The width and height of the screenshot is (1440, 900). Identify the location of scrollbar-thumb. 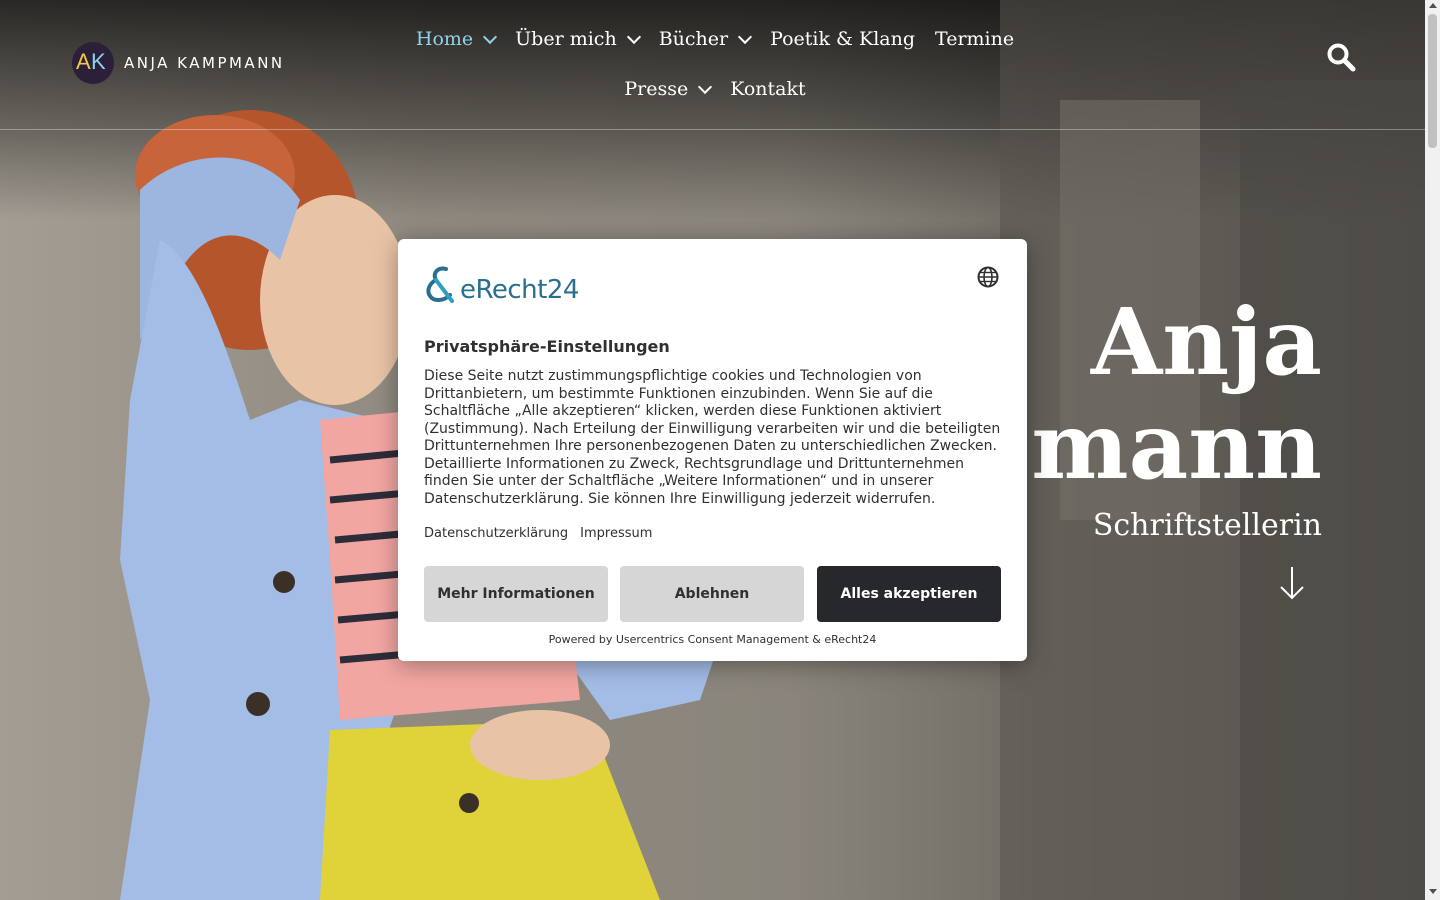
(1432, 81).